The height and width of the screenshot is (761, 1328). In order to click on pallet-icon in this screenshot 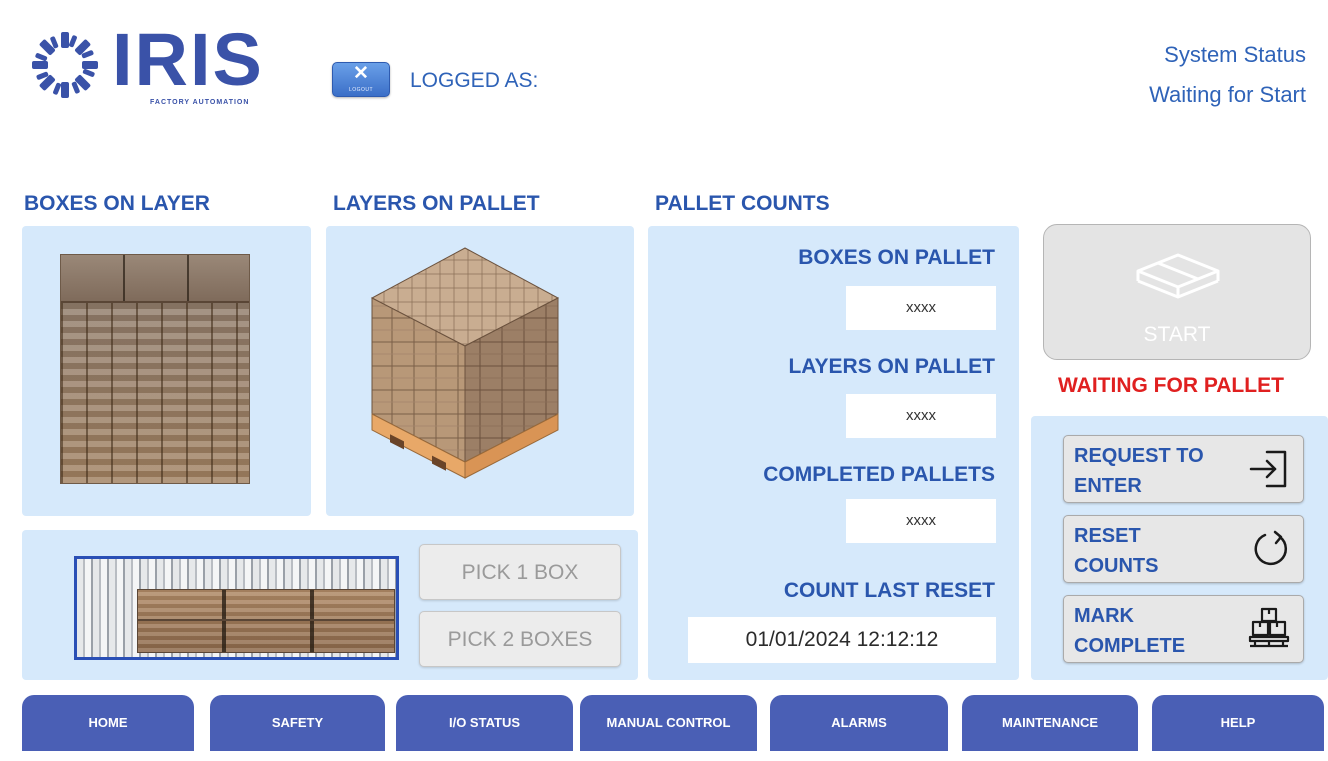, I will do `click(1178, 276)`.